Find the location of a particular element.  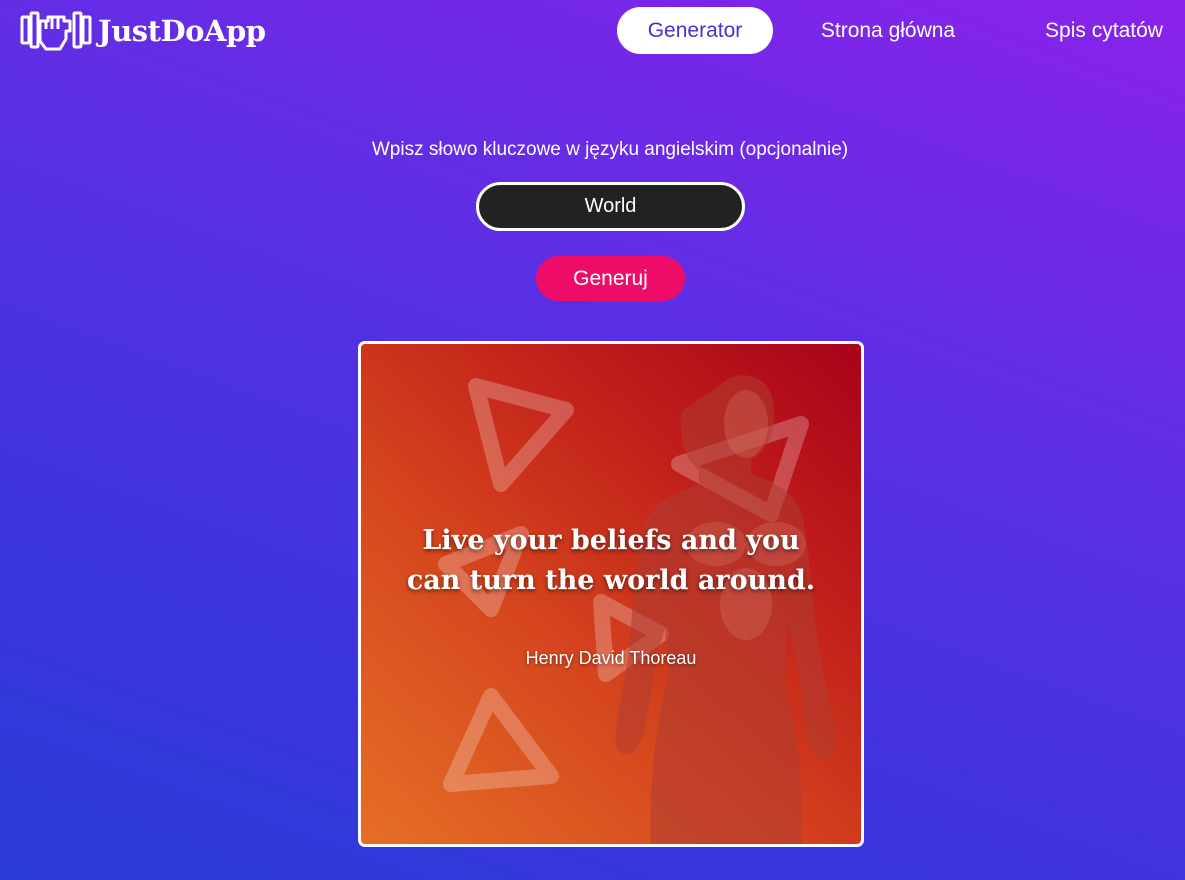

quote-author: Henry David Thoreau is located at coordinates (611, 658).